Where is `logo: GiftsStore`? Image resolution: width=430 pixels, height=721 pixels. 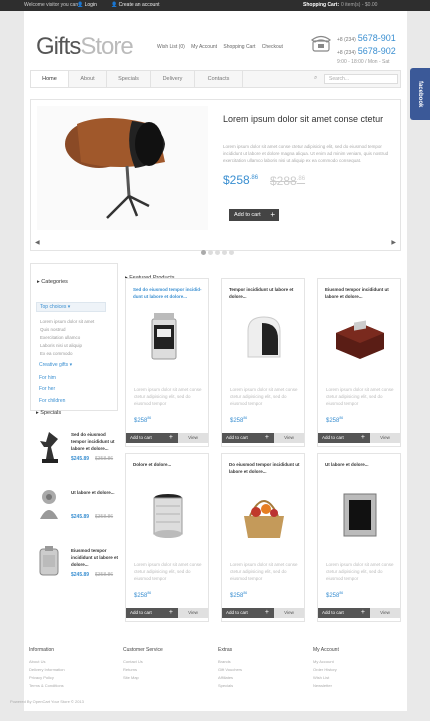 logo: GiftsStore is located at coordinates (85, 47).